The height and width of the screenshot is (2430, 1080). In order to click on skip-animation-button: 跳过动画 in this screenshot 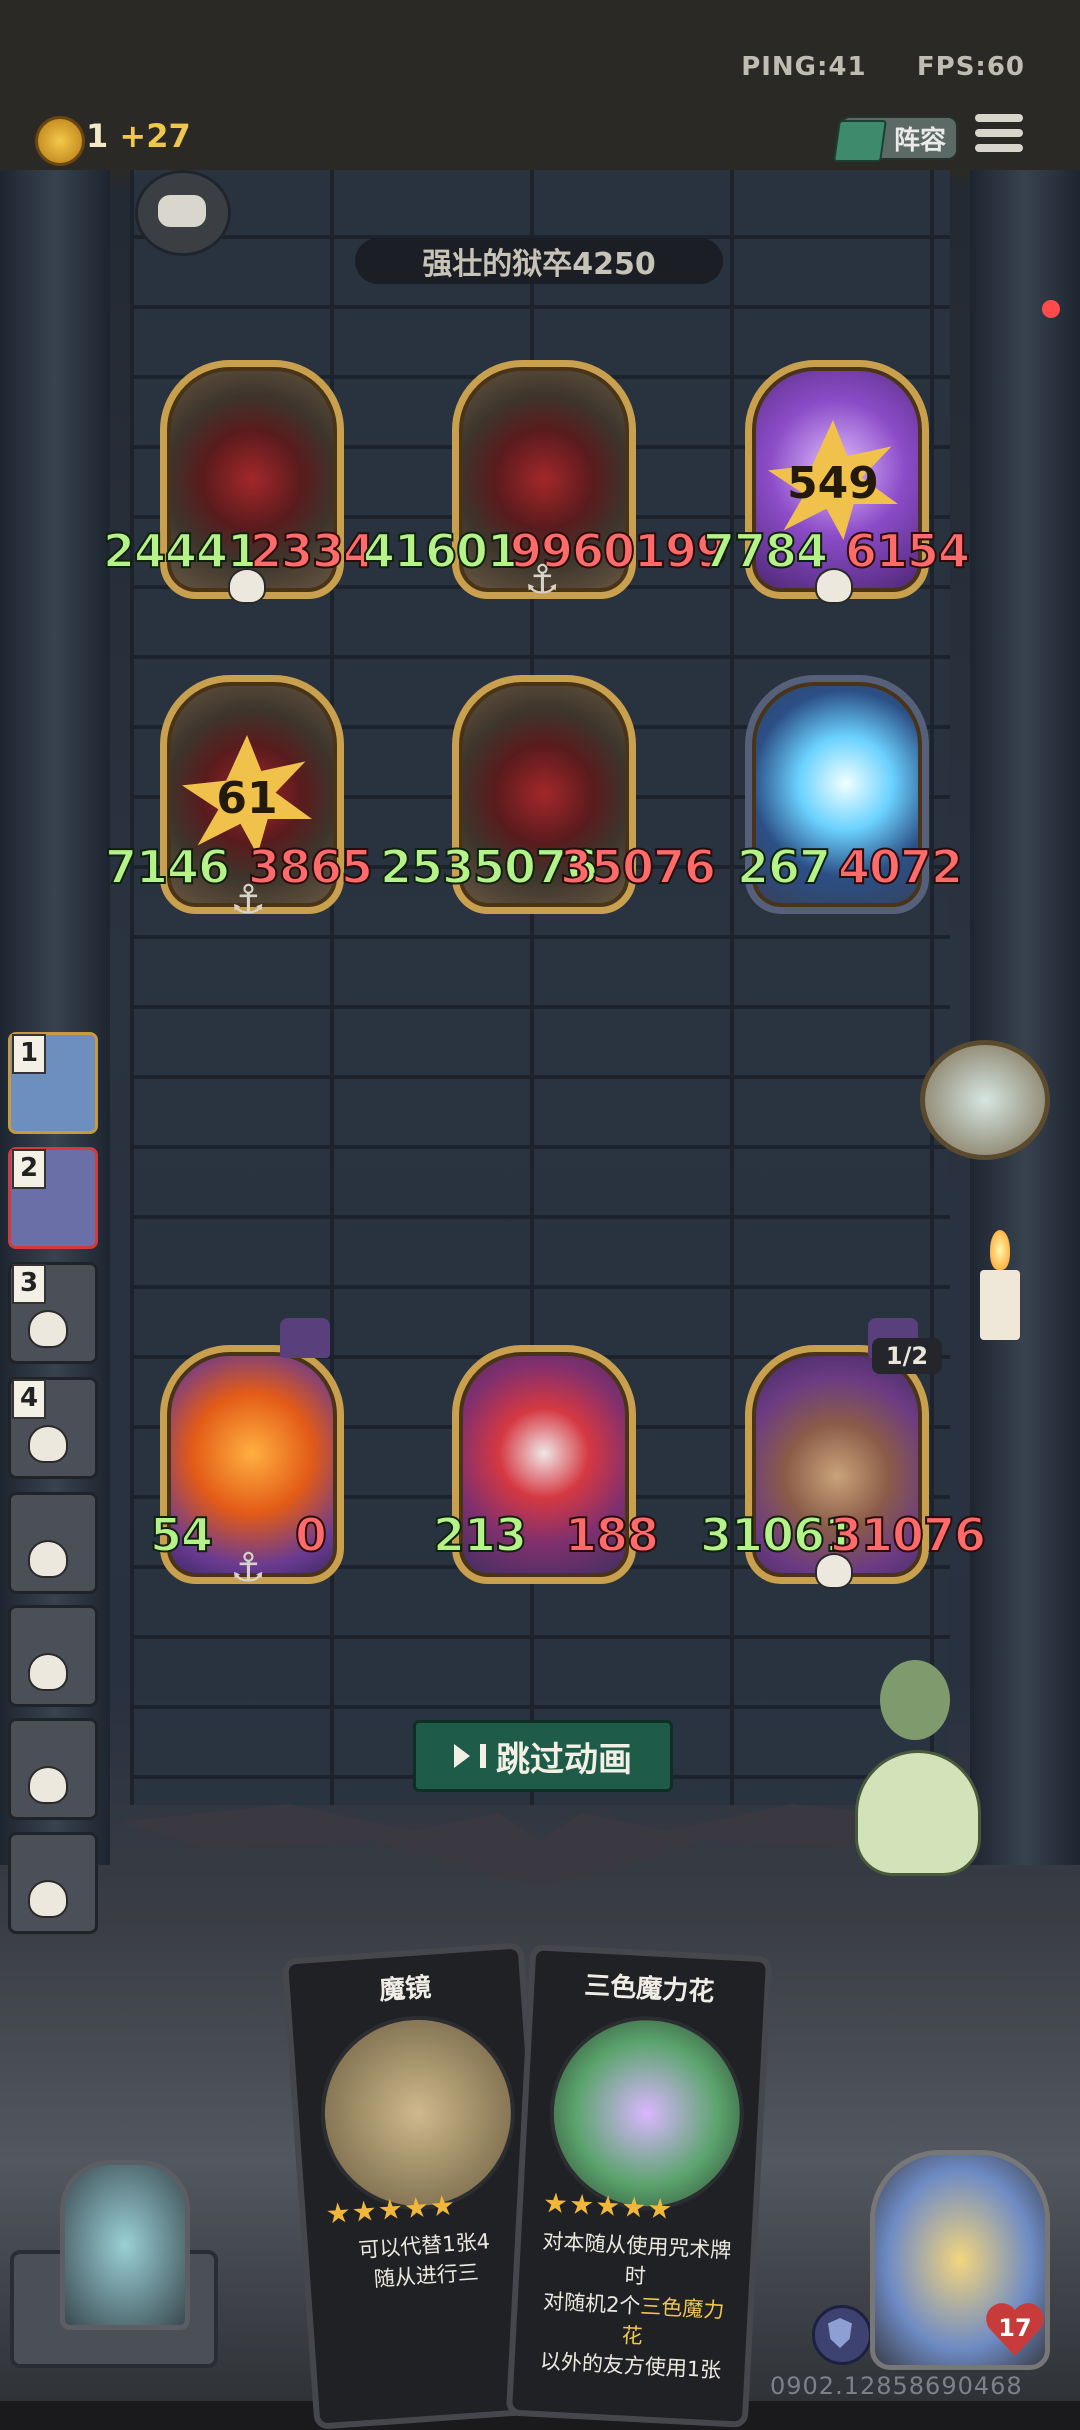, I will do `click(543, 1756)`.